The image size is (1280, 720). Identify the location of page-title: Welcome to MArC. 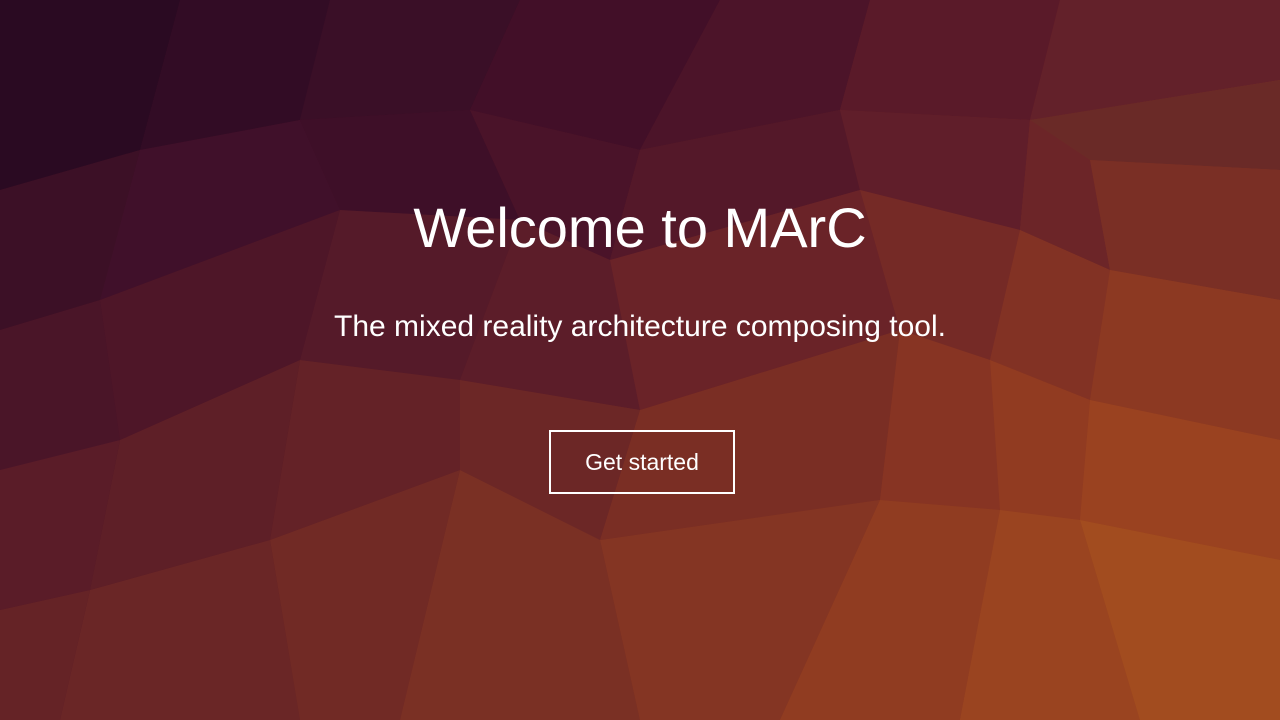
(640, 227).